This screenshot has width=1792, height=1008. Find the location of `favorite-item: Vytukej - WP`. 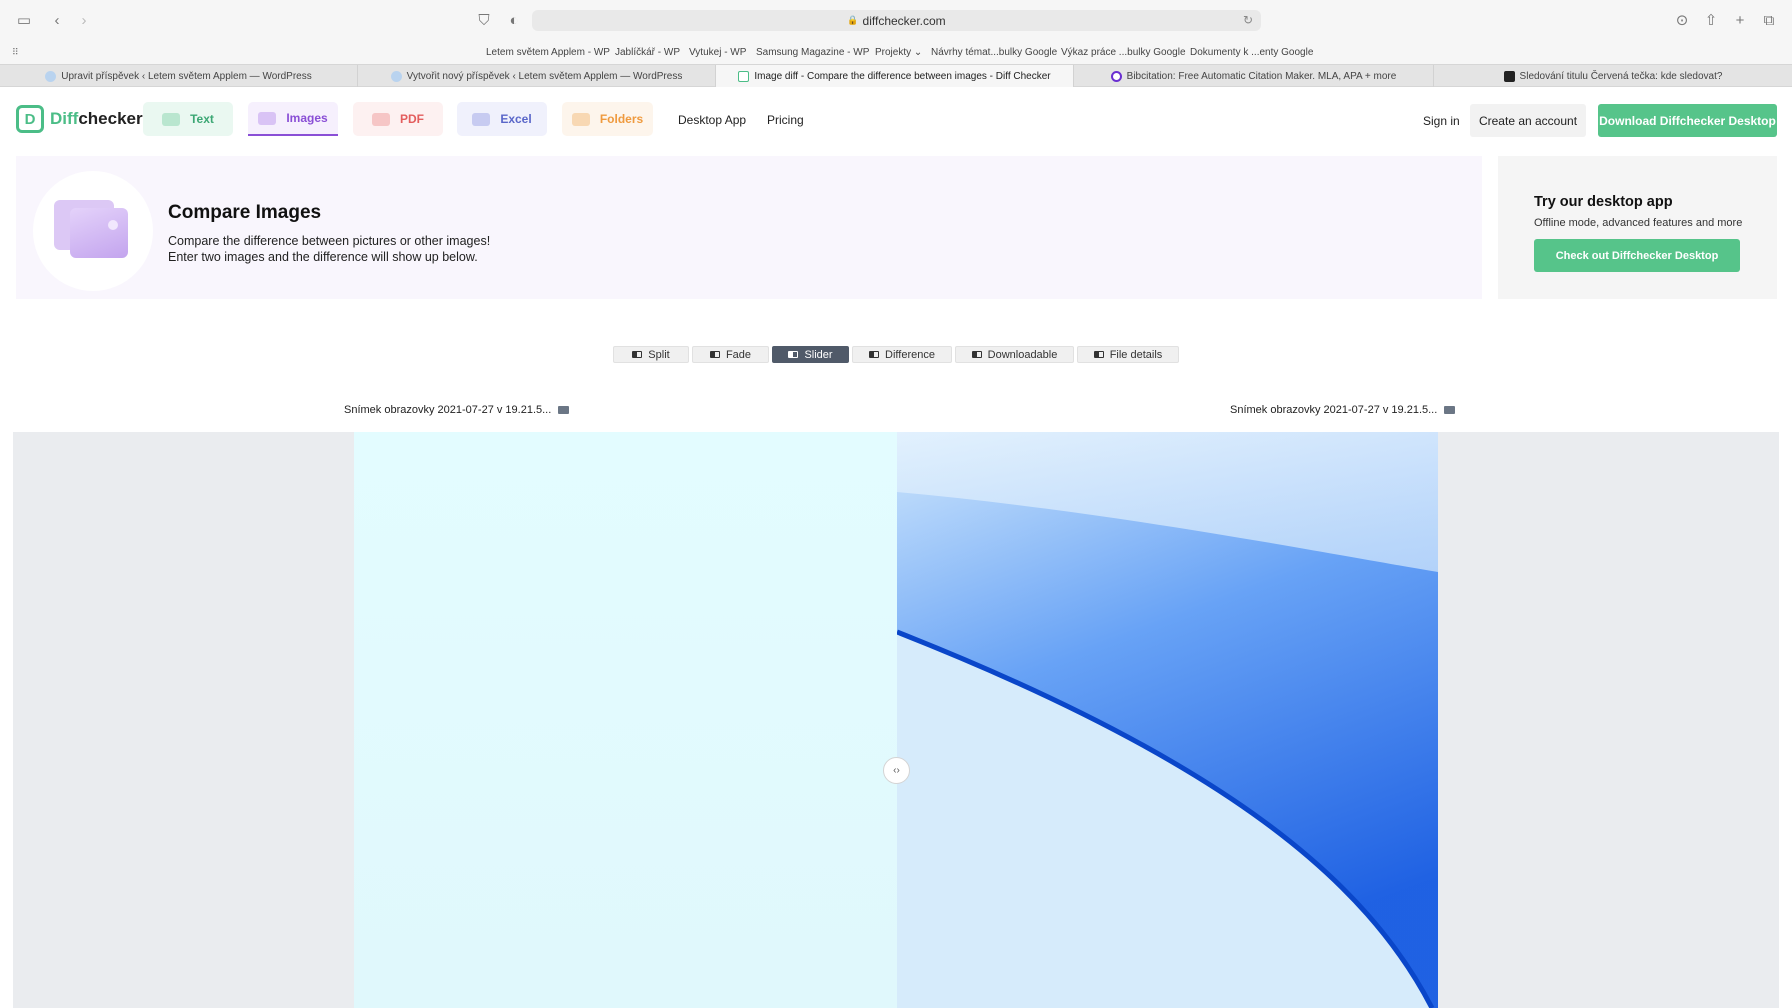

favorite-item: Vytukej - WP is located at coordinates (717, 52).